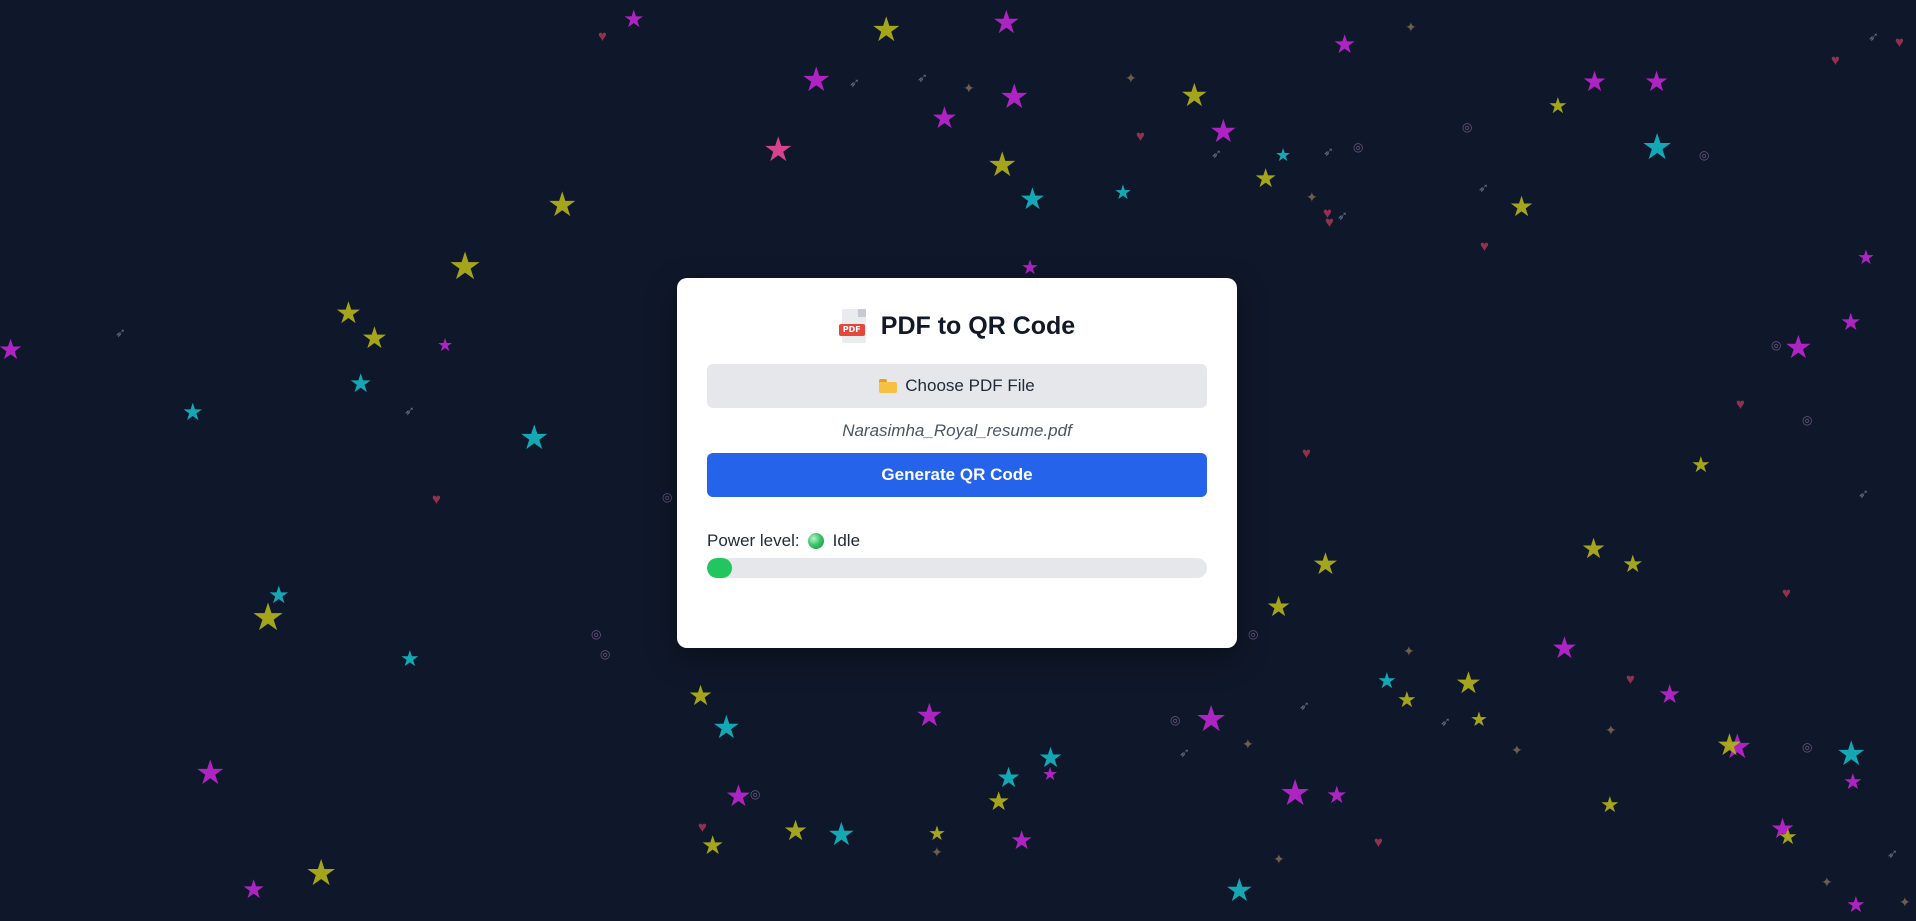 This screenshot has width=1916, height=921. I want to click on generate-qr-button-label: Generate QR Code, so click(957, 474).